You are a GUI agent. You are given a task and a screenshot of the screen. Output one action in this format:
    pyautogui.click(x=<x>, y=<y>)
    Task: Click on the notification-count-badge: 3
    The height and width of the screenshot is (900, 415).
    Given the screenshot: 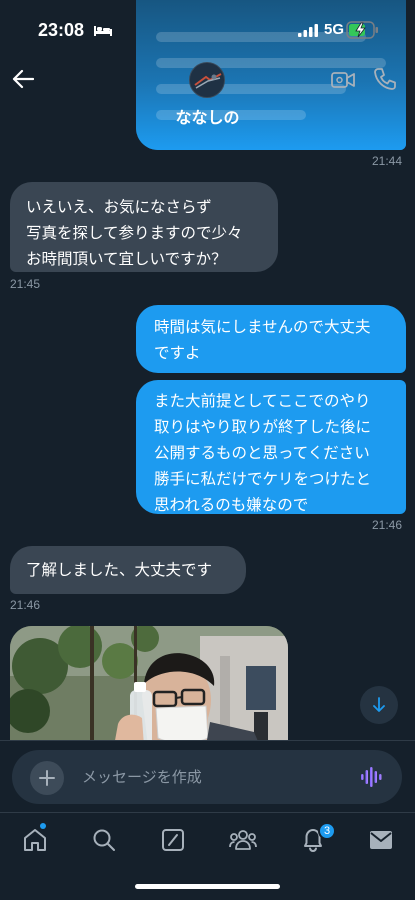 What is the action you would take?
    pyautogui.click(x=327, y=831)
    